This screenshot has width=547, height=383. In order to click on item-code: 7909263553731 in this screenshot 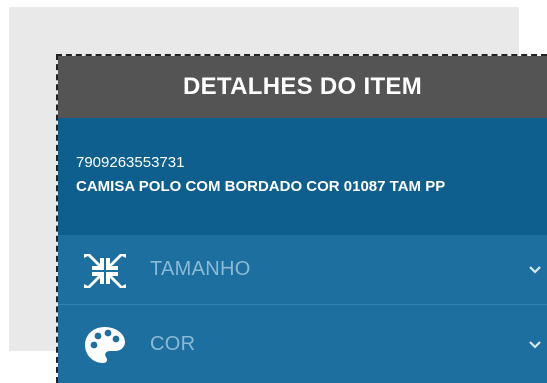, I will do `click(130, 162)`.